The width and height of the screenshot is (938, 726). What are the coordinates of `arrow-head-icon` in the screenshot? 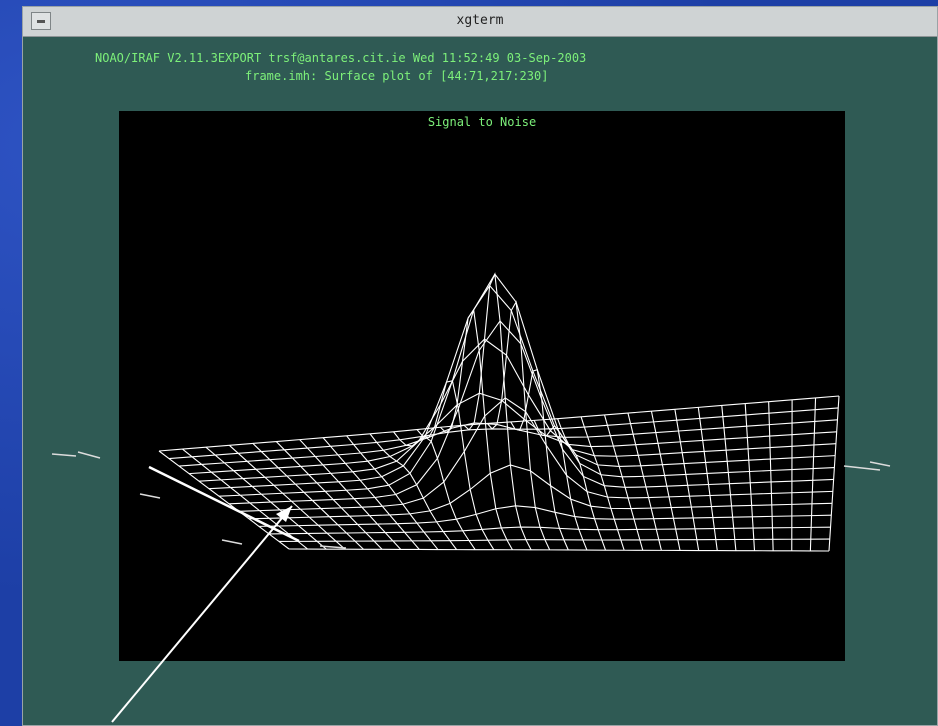 It's located at (284, 514).